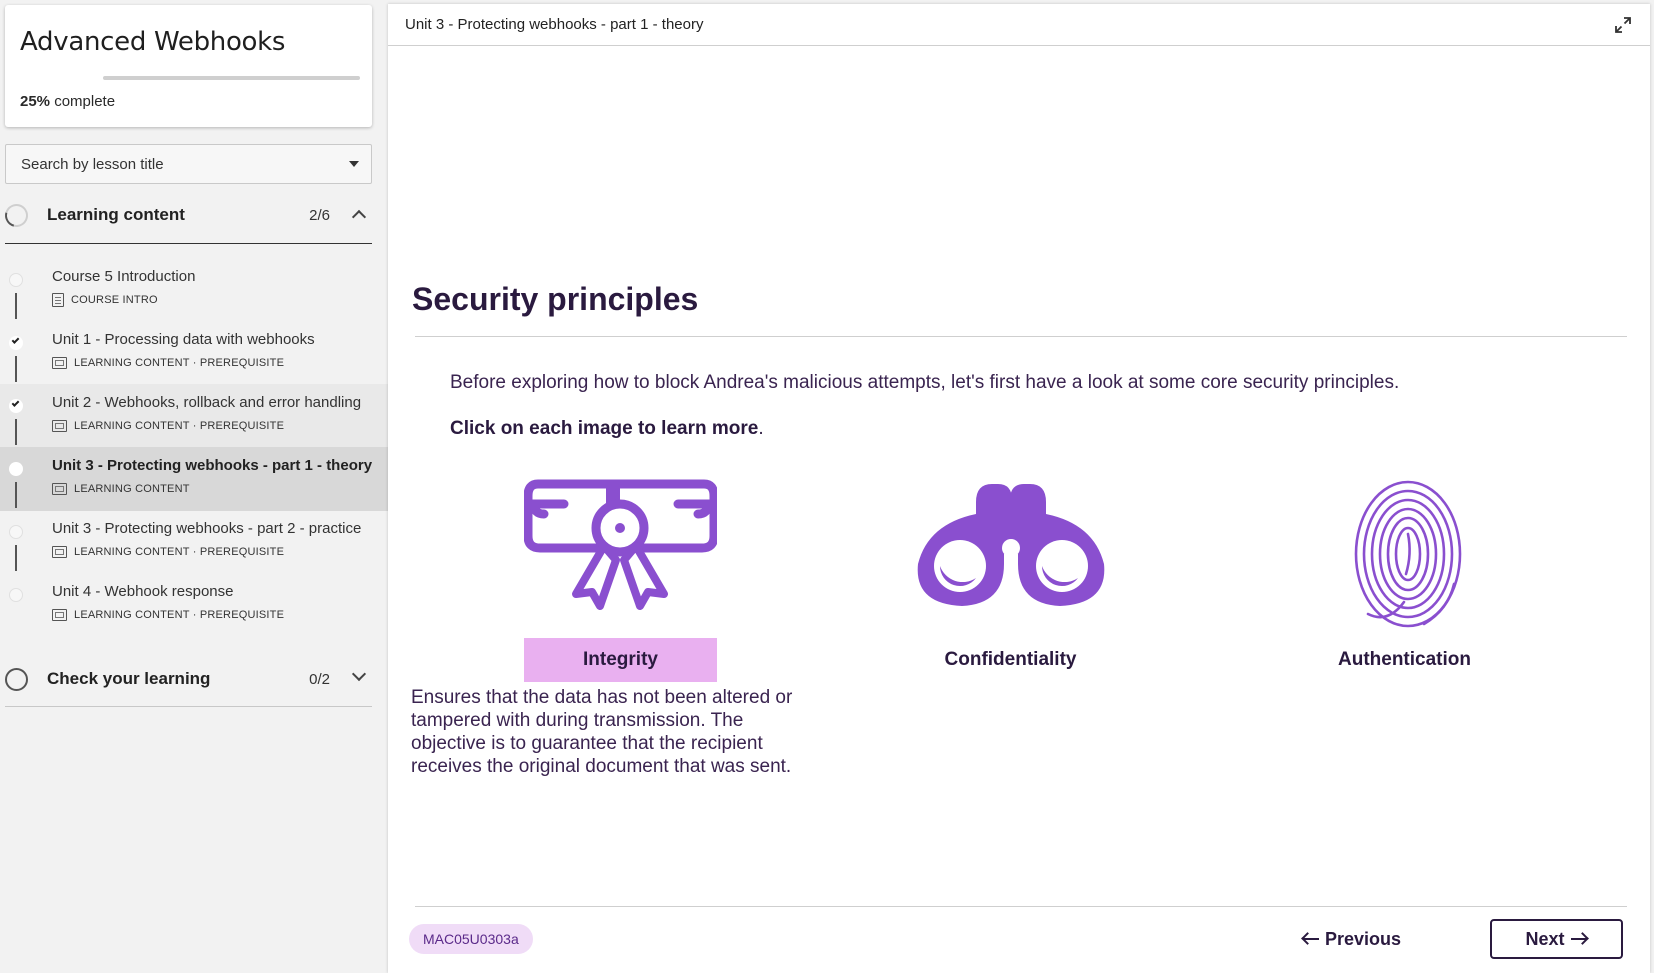  What do you see at coordinates (620, 544) in the screenshot?
I see `certificate-icon` at bounding box center [620, 544].